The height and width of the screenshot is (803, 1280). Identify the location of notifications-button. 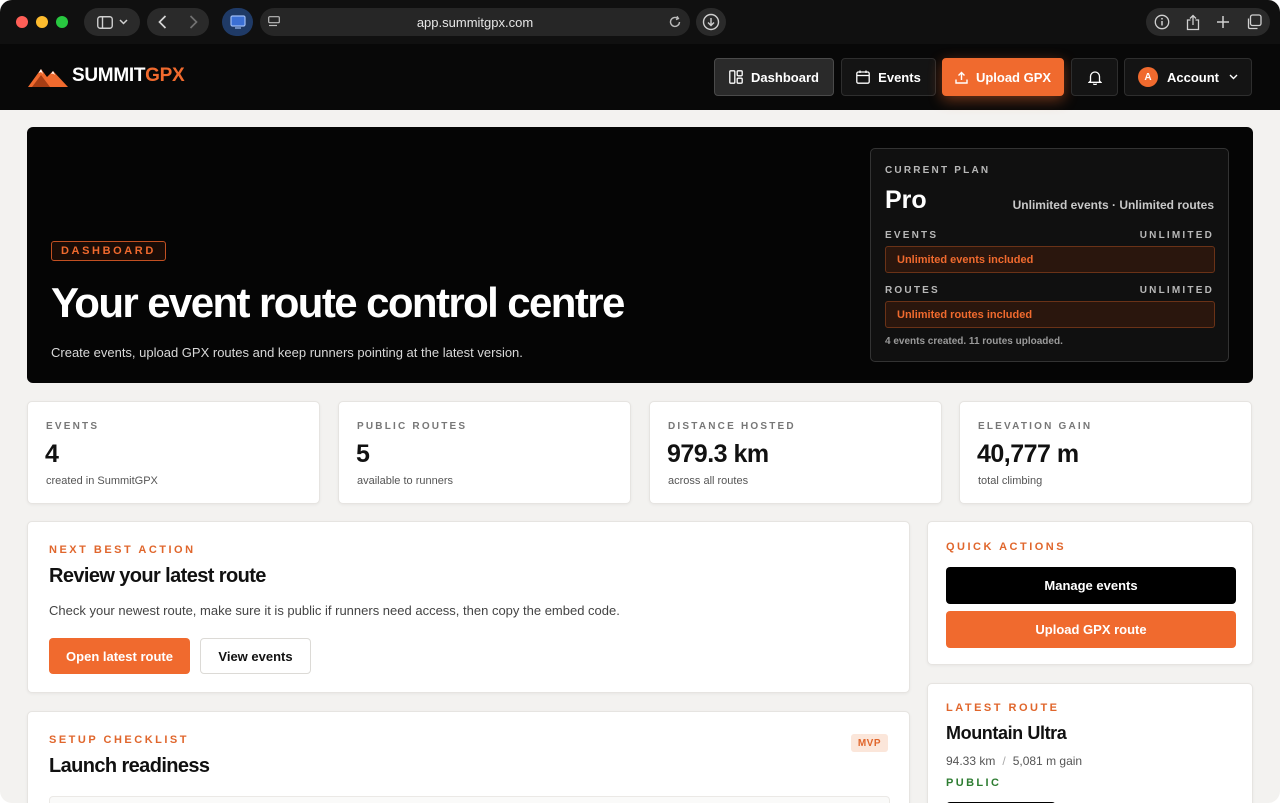
(1094, 77).